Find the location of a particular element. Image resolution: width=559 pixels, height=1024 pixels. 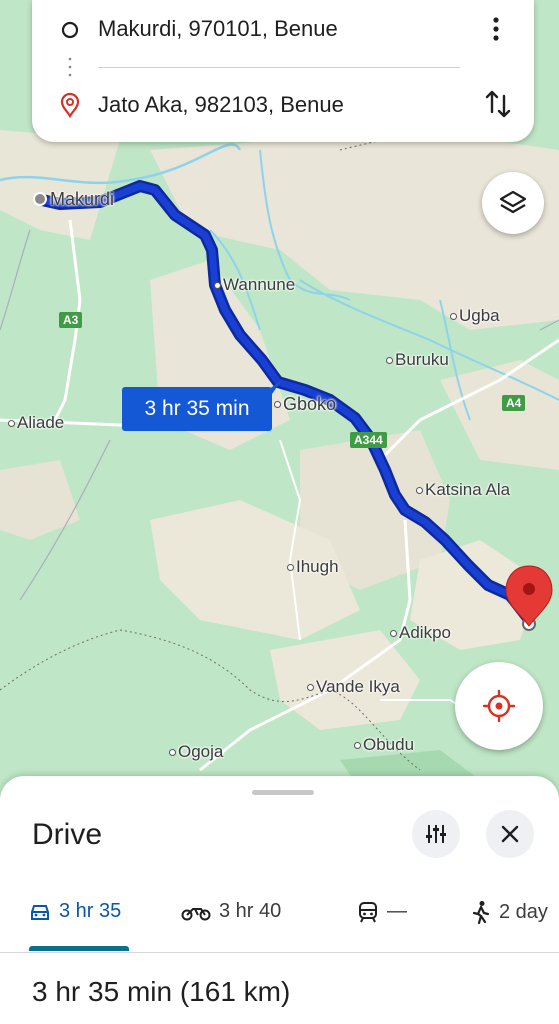

route-eta-text: 3 hr 35 min is located at coordinates (197, 408).